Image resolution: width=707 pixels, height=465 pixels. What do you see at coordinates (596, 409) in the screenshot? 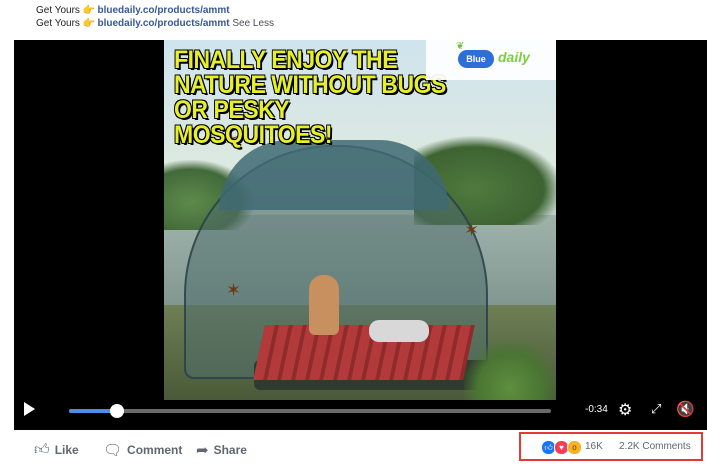
I see `time-remaining: -0:34` at bounding box center [596, 409].